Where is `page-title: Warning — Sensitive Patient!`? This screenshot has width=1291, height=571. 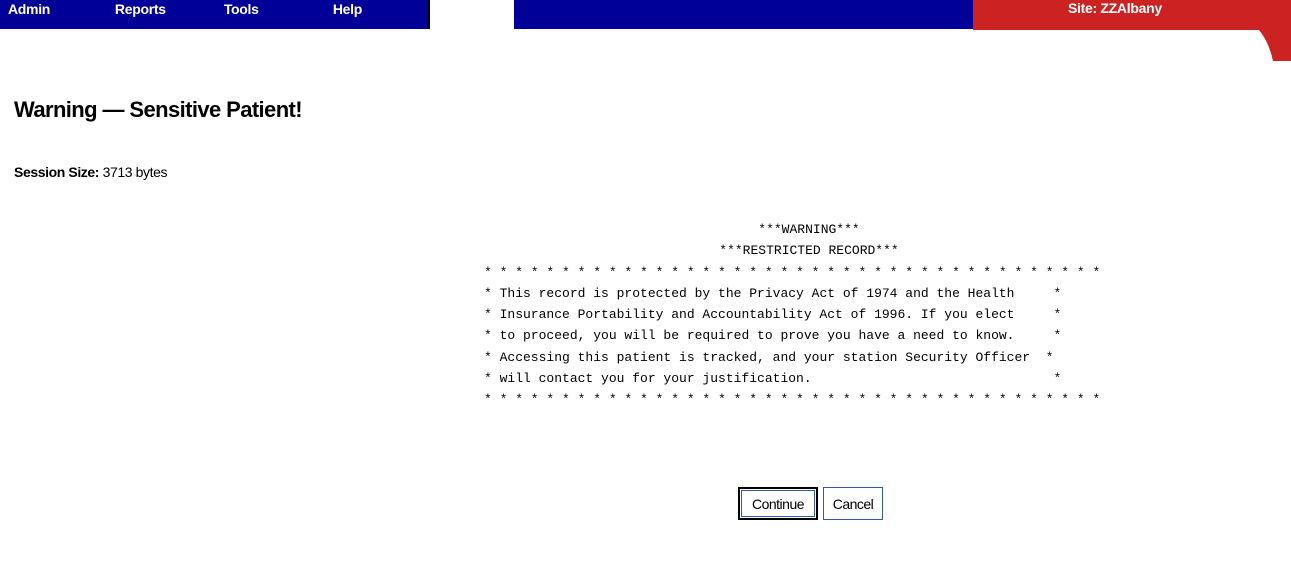
page-title: Warning — Sensitive Patient! is located at coordinates (158, 109).